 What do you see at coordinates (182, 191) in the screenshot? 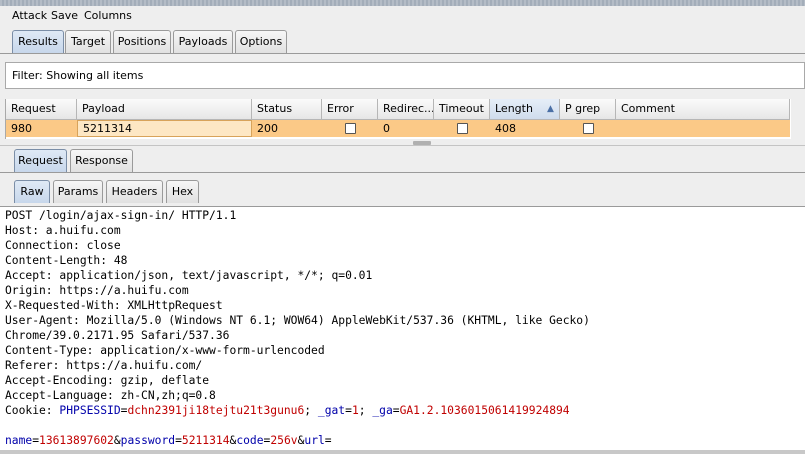
I see `tab-hex: Hex` at bounding box center [182, 191].